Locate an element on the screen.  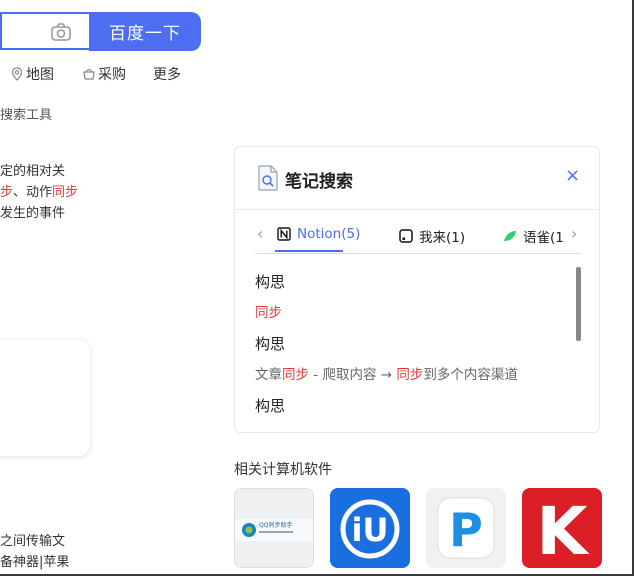
nav-map: 地图 is located at coordinates (32, 74).